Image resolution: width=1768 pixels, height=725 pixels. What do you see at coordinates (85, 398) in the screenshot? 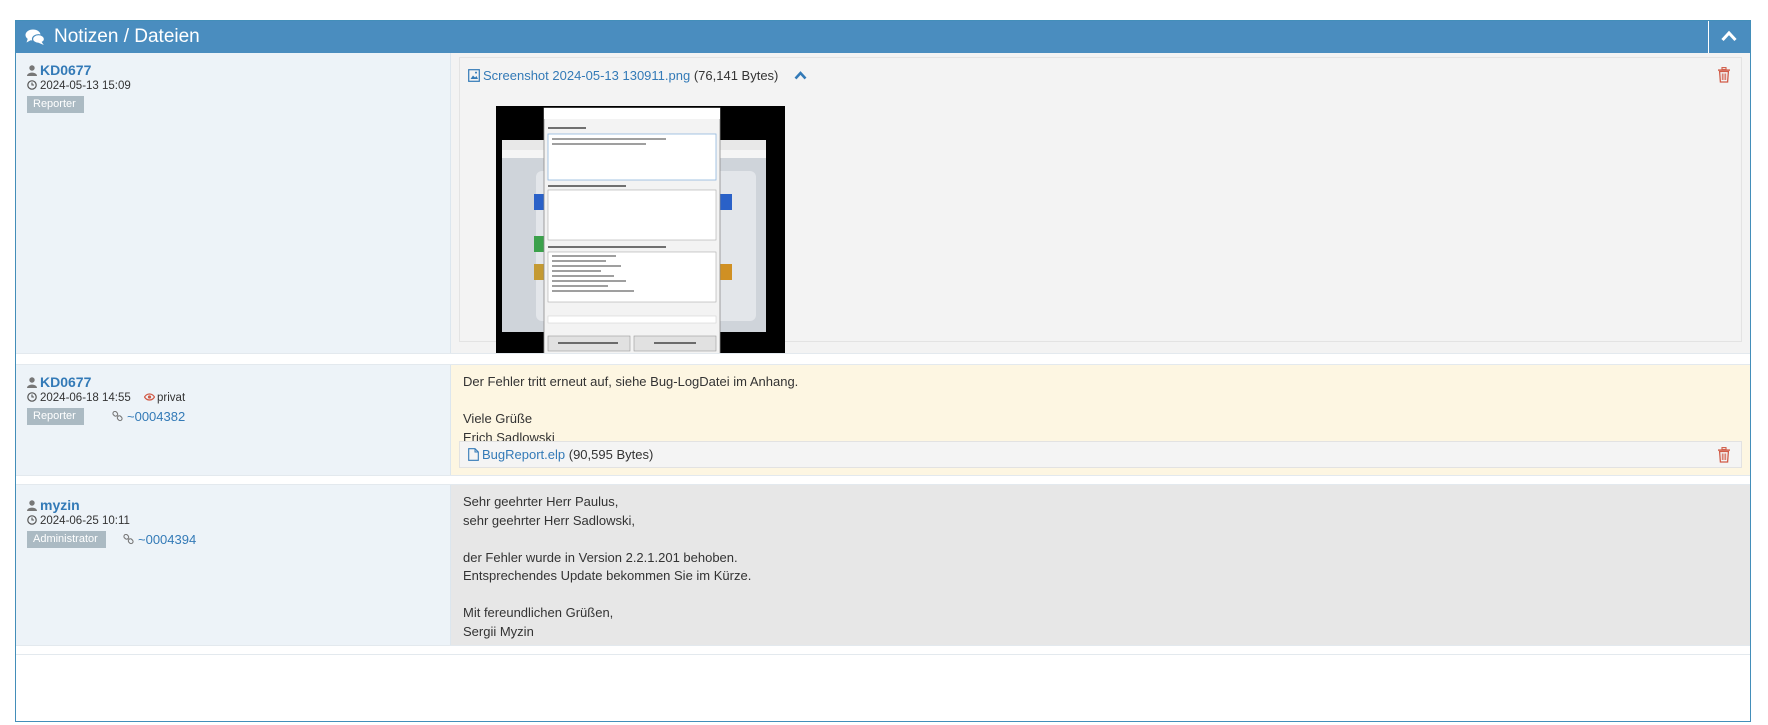
I see `date-text: 2024-06-18 14:55` at bounding box center [85, 398].